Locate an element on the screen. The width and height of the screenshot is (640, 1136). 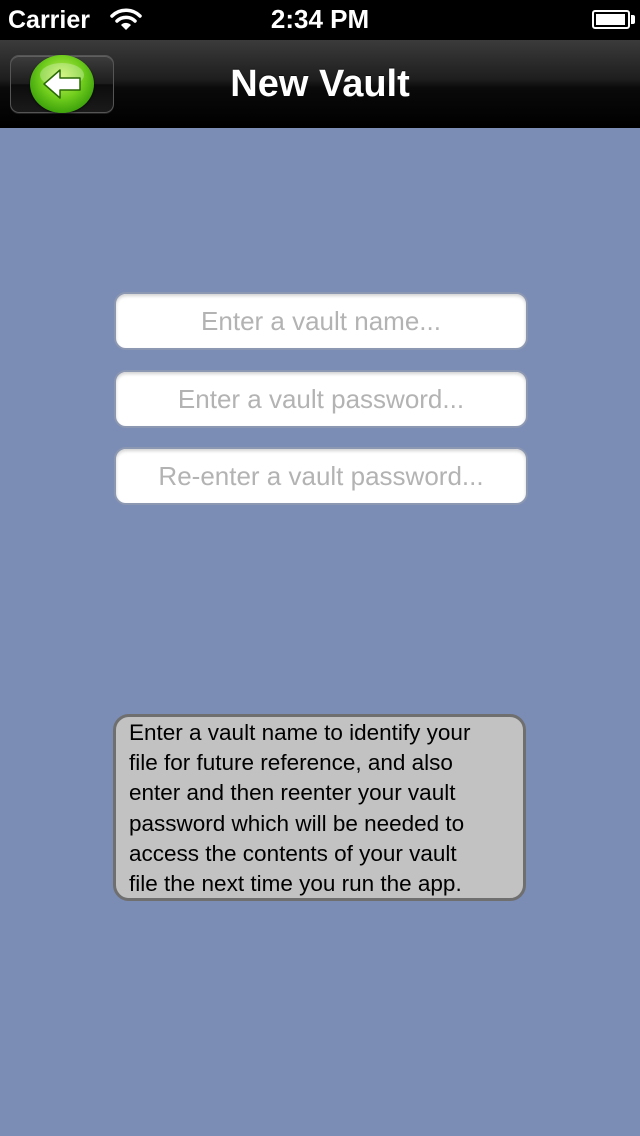
battery-icon is located at coordinates (611, 19).